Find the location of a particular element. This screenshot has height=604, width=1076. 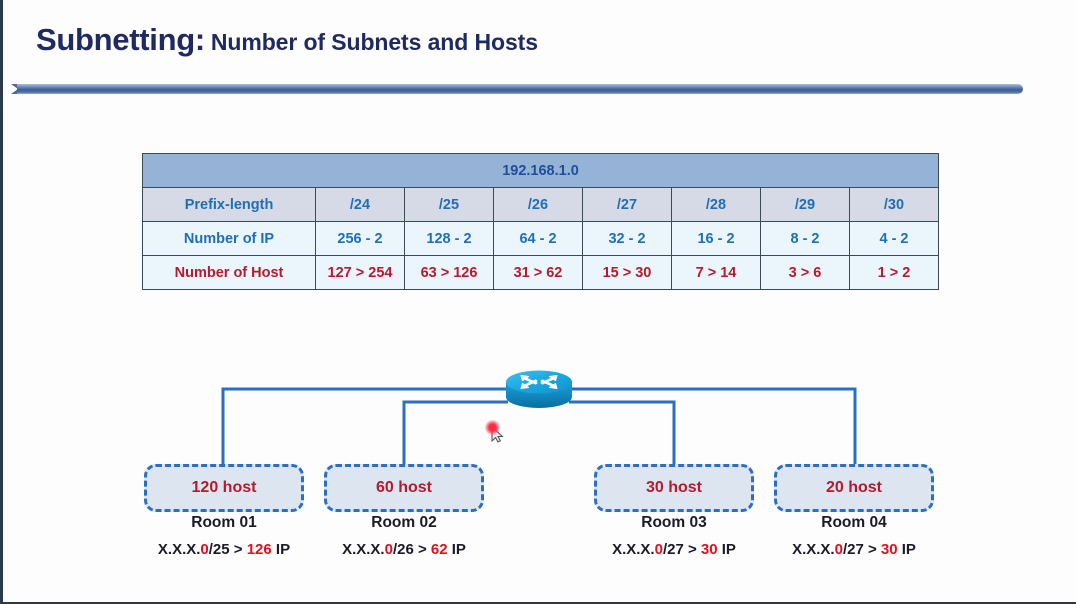

cell-ip-2: 64 - 2 is located at coordinates (538, 238).